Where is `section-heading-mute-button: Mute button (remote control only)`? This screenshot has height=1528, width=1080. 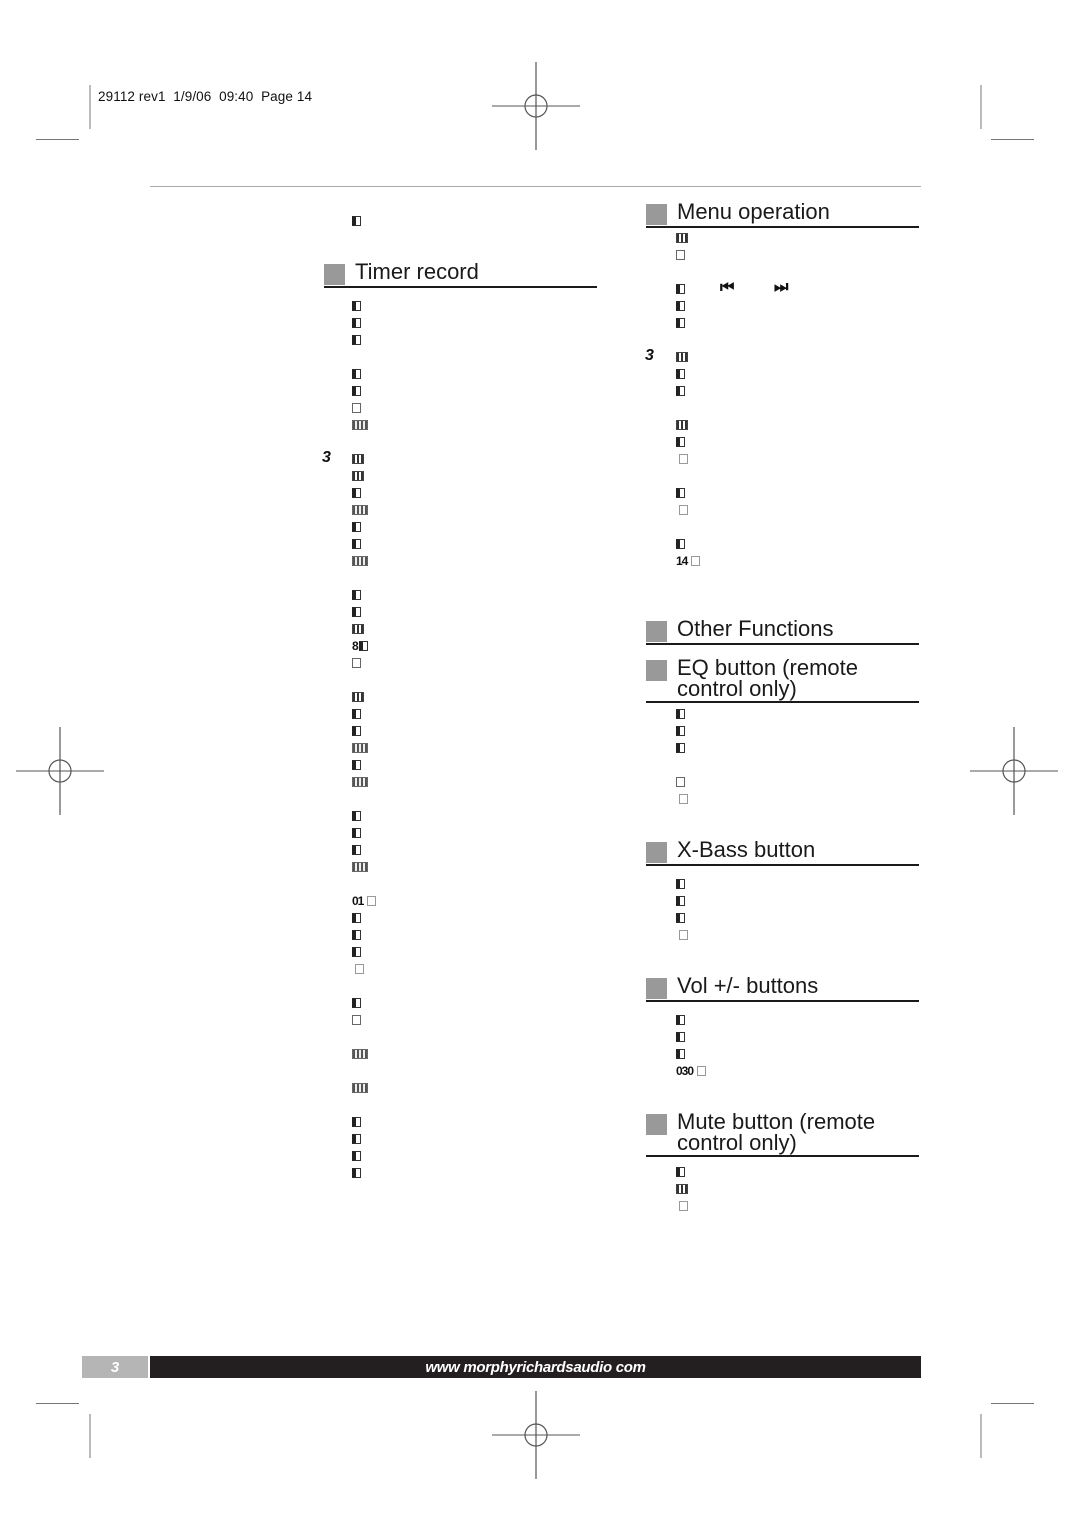
section-heading-mute-button: Mute button (remote control only) is located at coordinates (782, 1134).